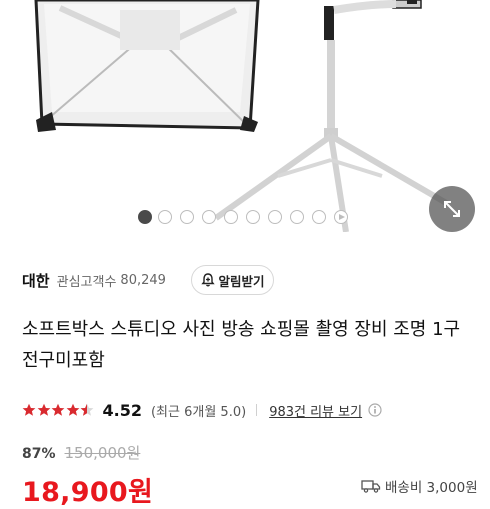 This screenshot has height=509, width=490. I want to click on shop-info: 대한 관심고객수 80,249, so click(94, 280).